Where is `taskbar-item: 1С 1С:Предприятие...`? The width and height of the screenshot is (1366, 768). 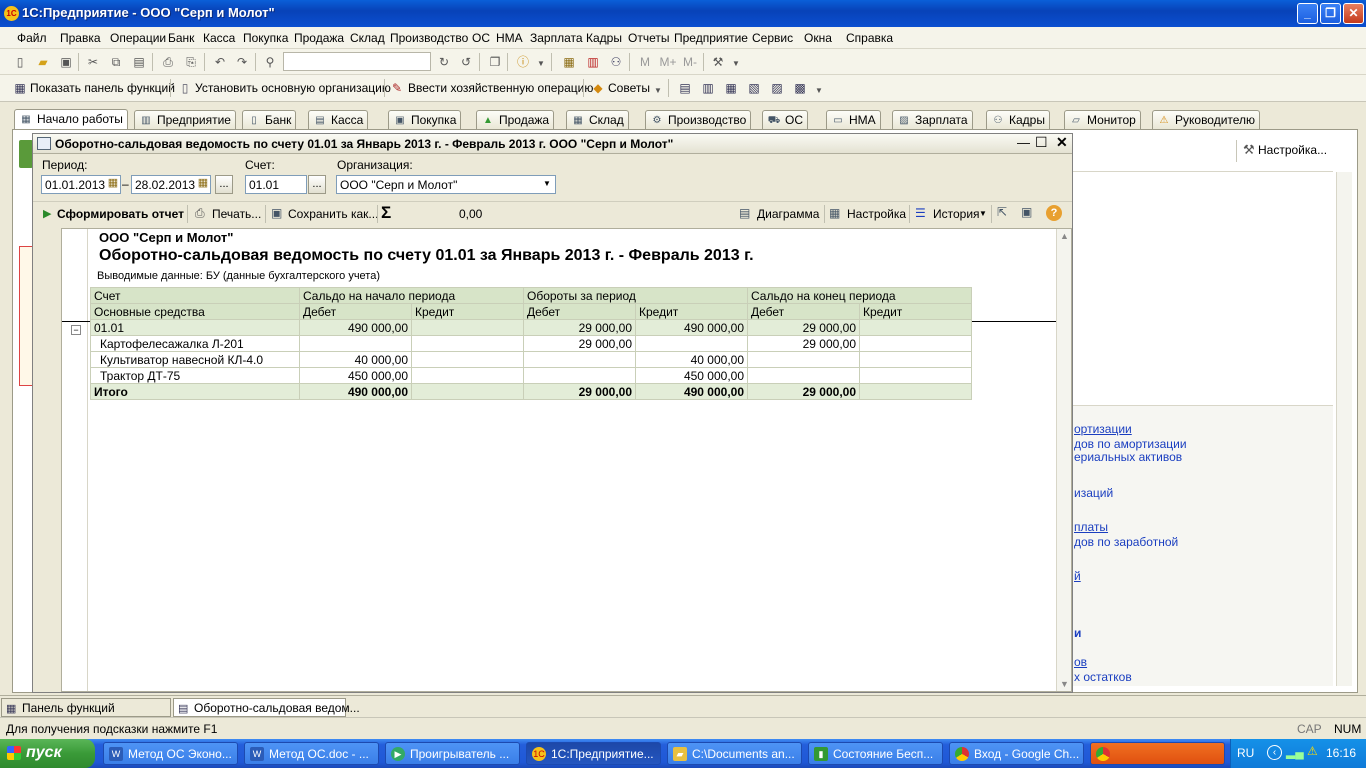 taskbar-item: 1С 1С:Предприятие... is located at coordinates (593, 753).